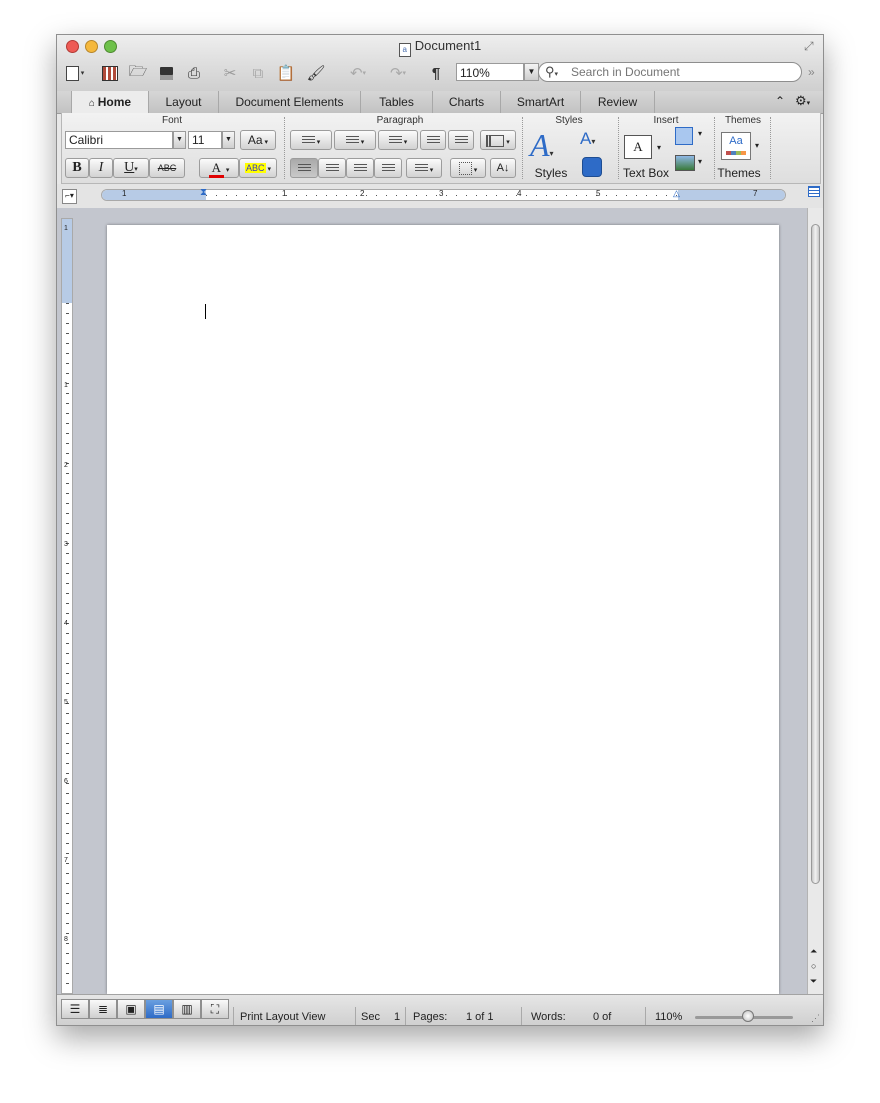  Describe the element at coordinates (290, 102) in the screenshot. I see `tab-document-elements: Document Elements` at that location.